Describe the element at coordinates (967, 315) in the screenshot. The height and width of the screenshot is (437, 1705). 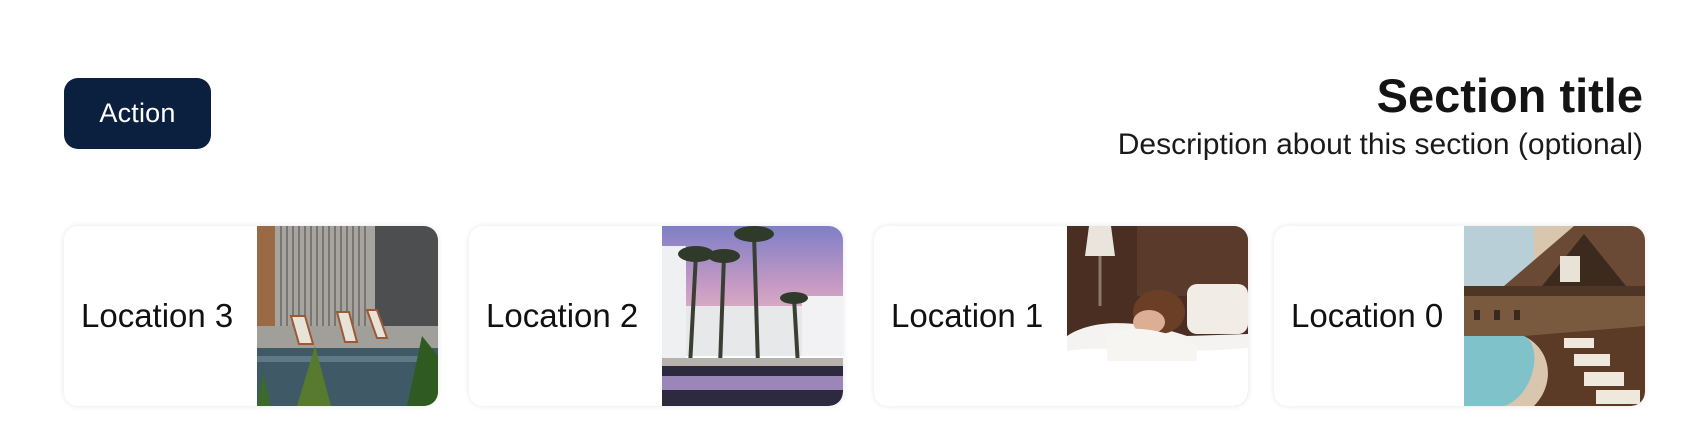
I see `location-card-label: Location 1` at that location.